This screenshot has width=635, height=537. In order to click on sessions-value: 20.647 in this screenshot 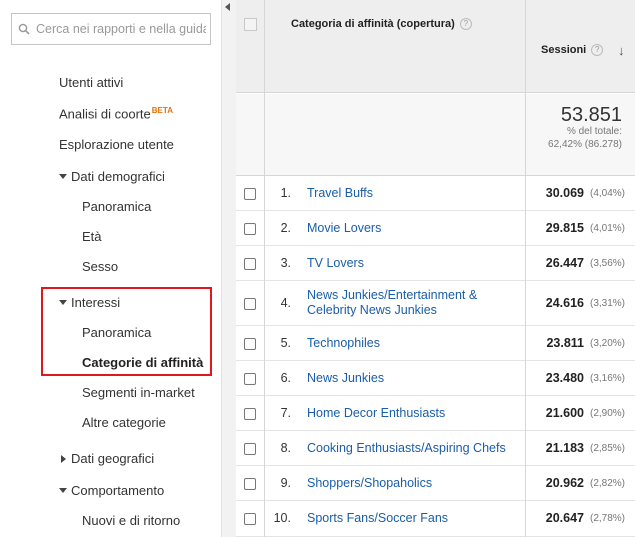, I will do `click(564, 518)`.